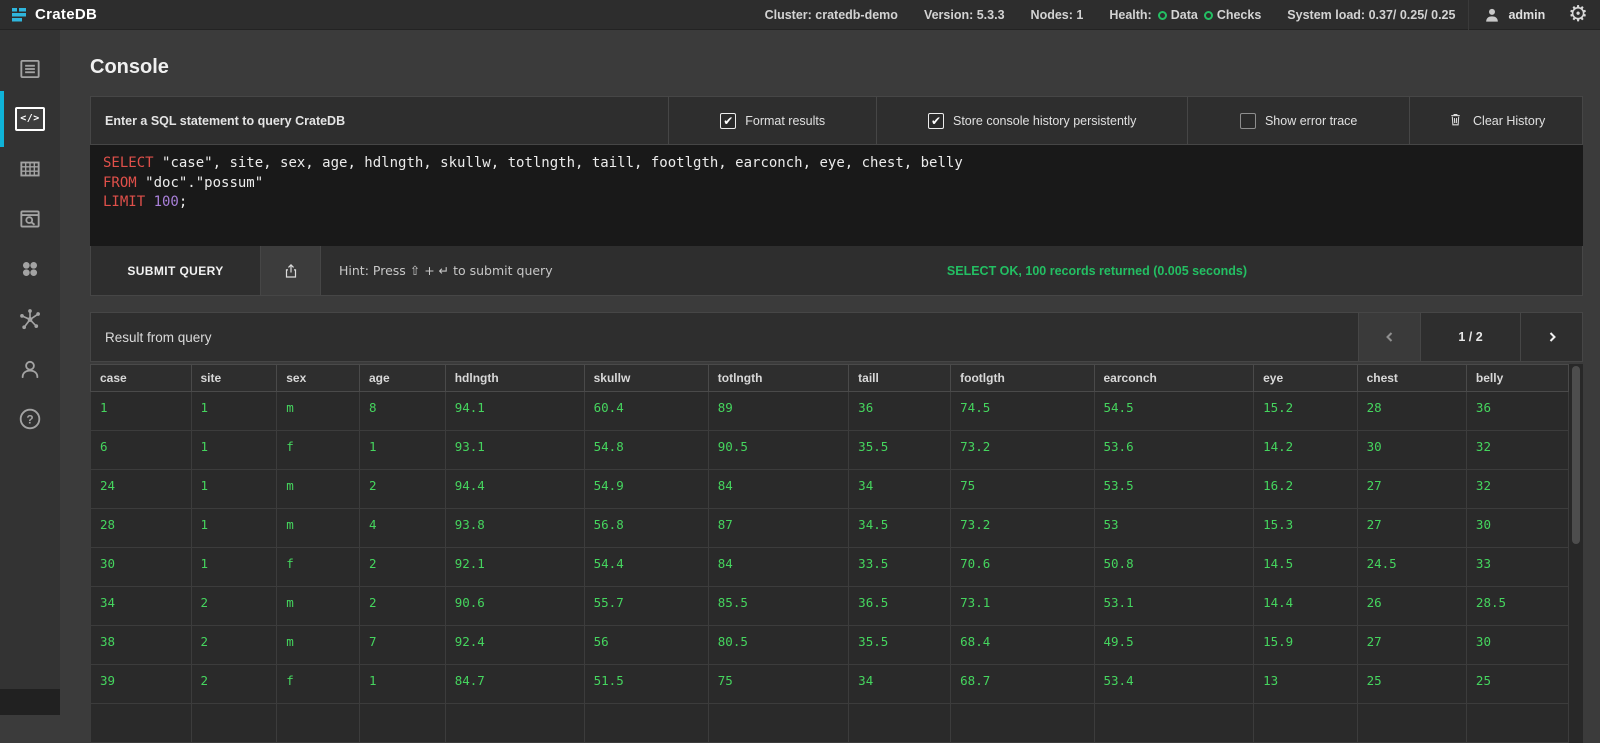 This screenshot has width=1600, height=743. I want to click on table-cell: 35.5, so click(900, 645).